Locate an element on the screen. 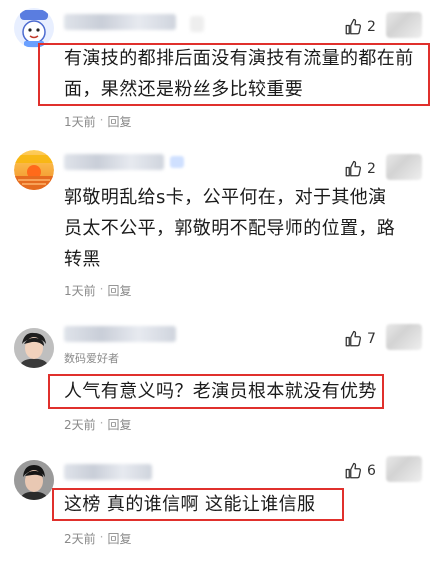 The width and height of the screenshot is (434, 566). sunset-avatar-icon is located at coordinates (34, 170).